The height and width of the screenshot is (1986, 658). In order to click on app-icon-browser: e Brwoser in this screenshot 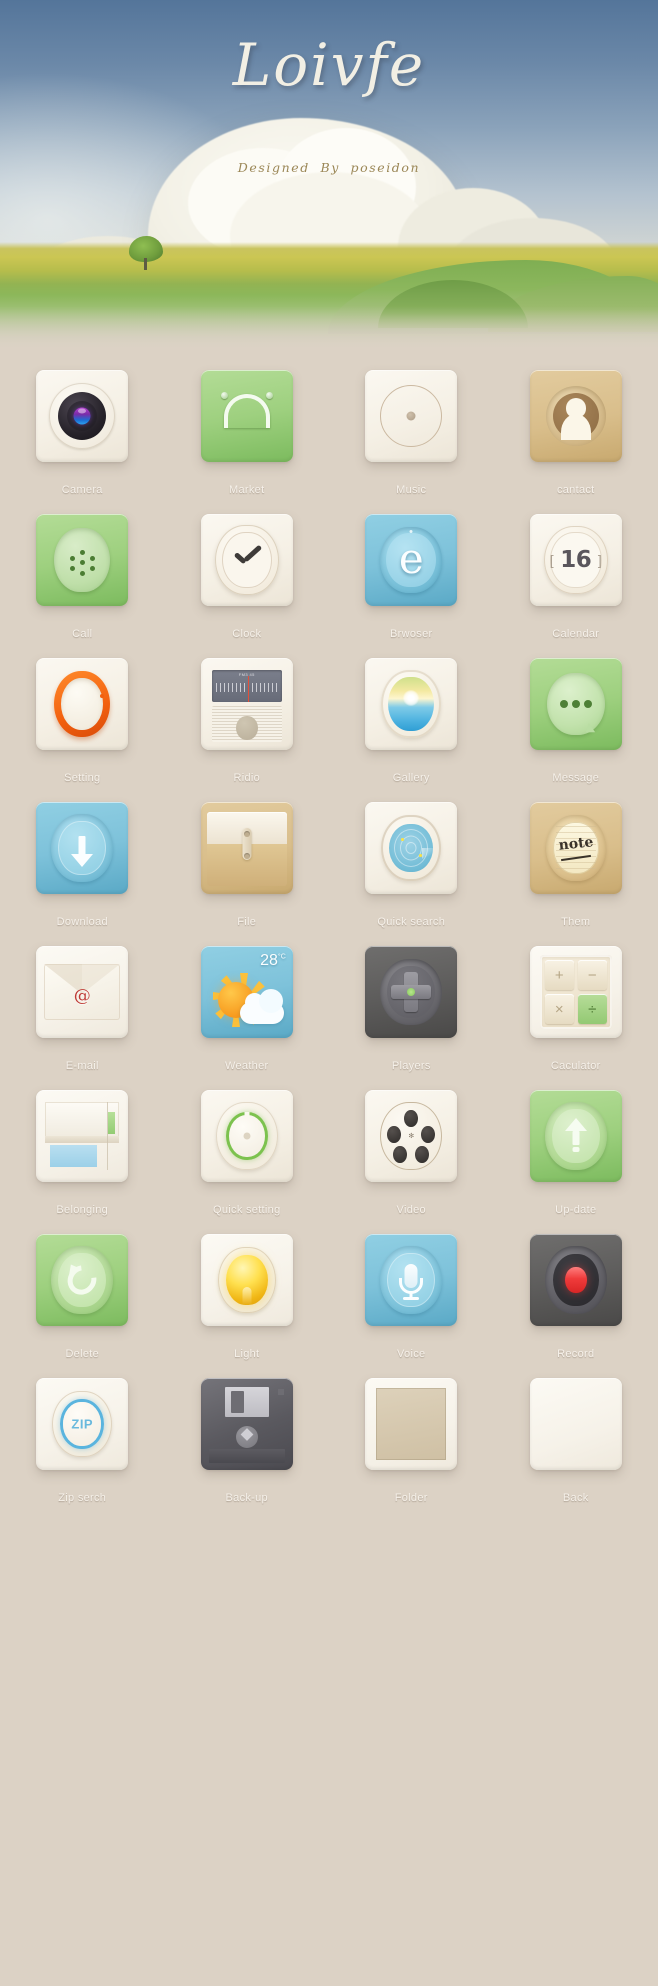, I will do `click(411, 568)`.